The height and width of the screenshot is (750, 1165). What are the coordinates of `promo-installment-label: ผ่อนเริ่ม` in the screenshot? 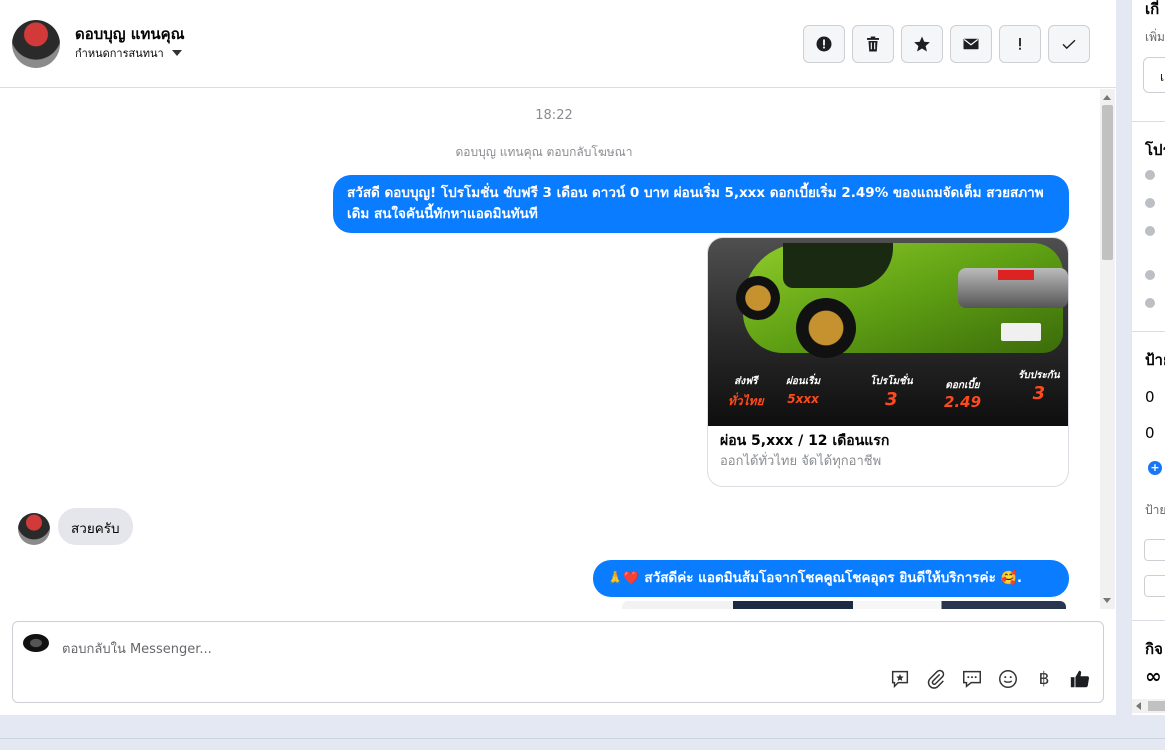 It's located at (803, 381).